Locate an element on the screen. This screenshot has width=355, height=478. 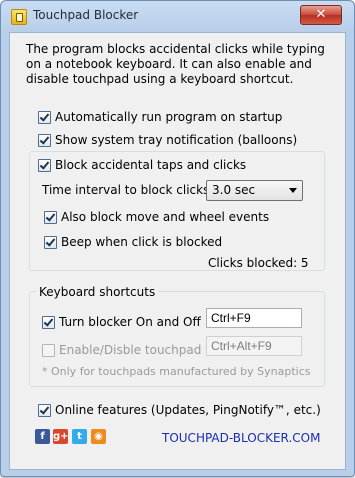
rss-icon: ◉ is located at coordinates (98, 436).